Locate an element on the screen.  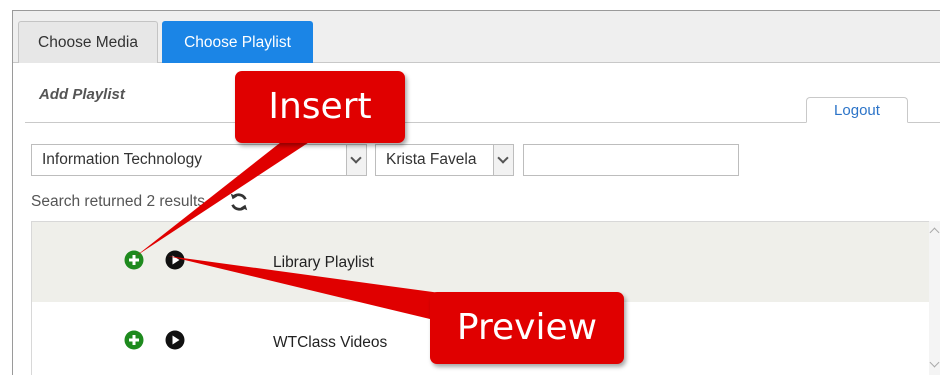
tab-choose-playlist: Choose Playlist is located at coordinates (237, 42).